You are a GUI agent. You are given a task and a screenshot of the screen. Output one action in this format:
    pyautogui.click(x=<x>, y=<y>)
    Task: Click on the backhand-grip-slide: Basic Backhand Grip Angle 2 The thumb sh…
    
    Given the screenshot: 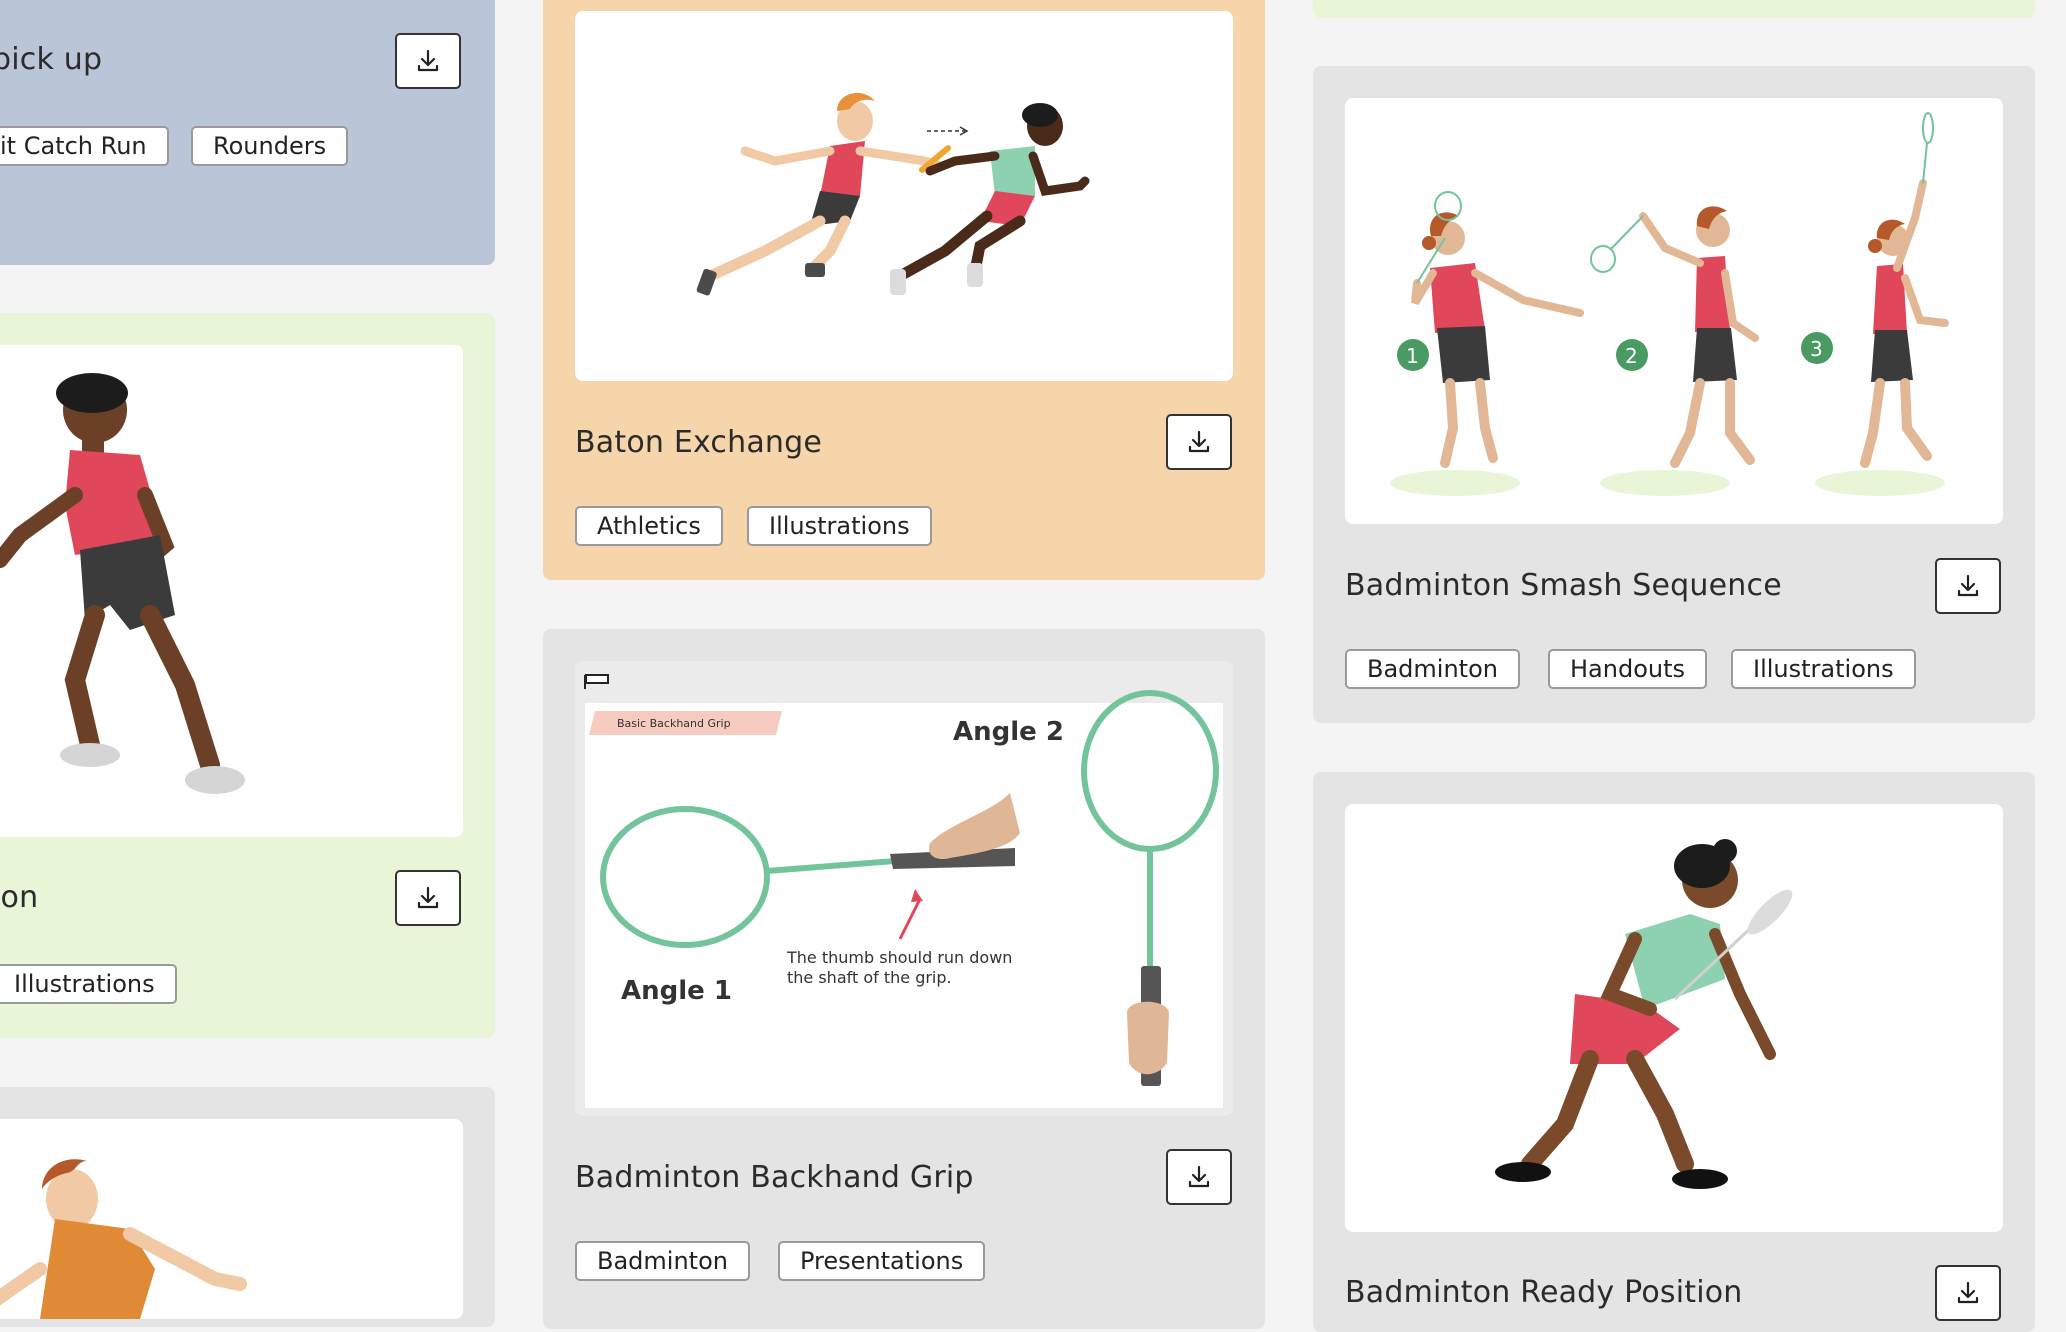 What is the action you would take?
    pyautogui.click(x=901, y=880)
    